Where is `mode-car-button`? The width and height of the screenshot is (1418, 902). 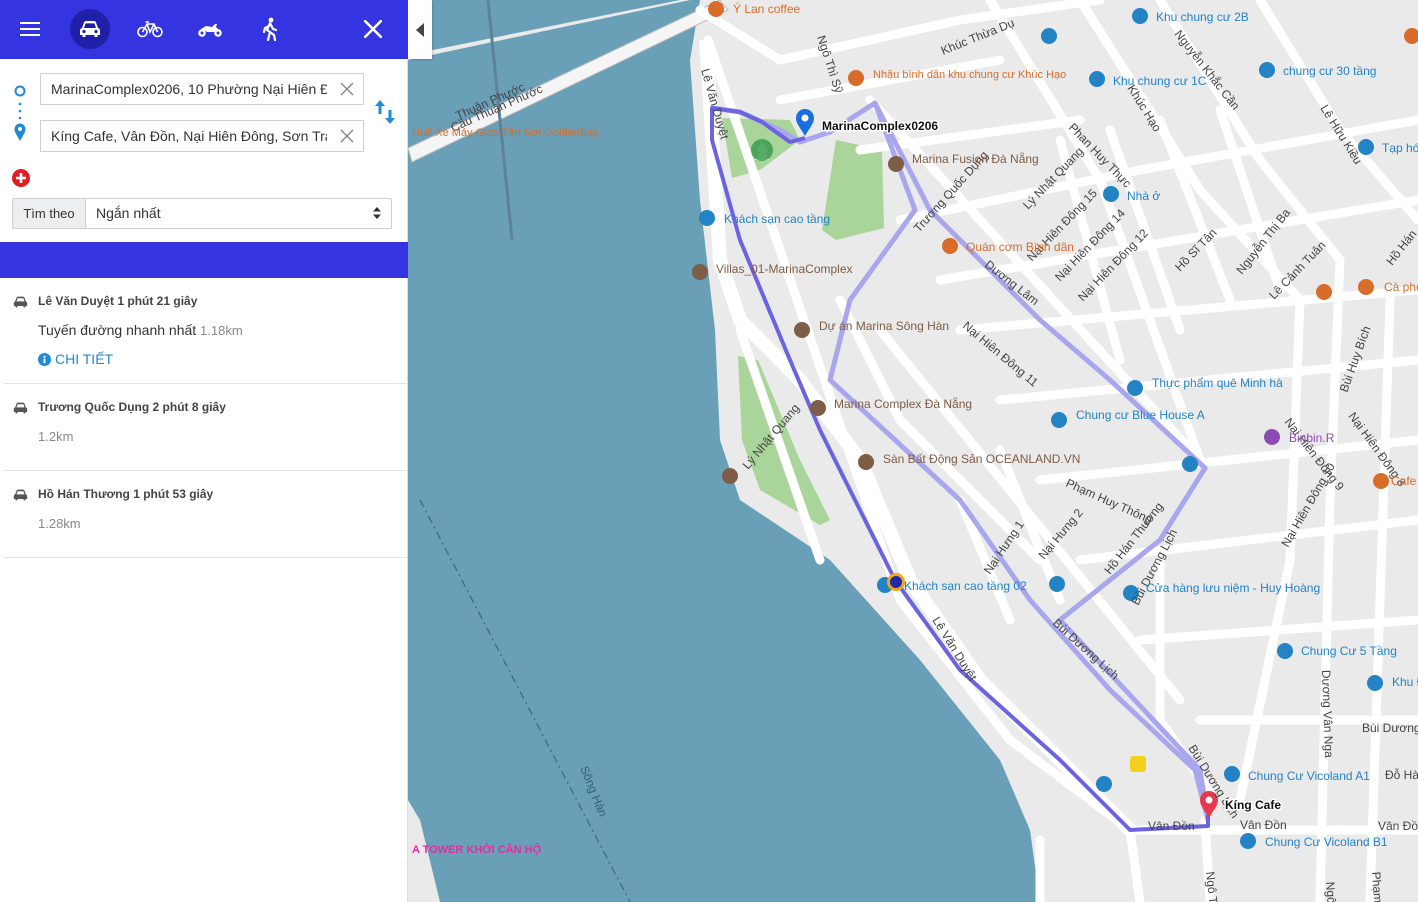
mode-car-button is located at coordinates (90, 29).